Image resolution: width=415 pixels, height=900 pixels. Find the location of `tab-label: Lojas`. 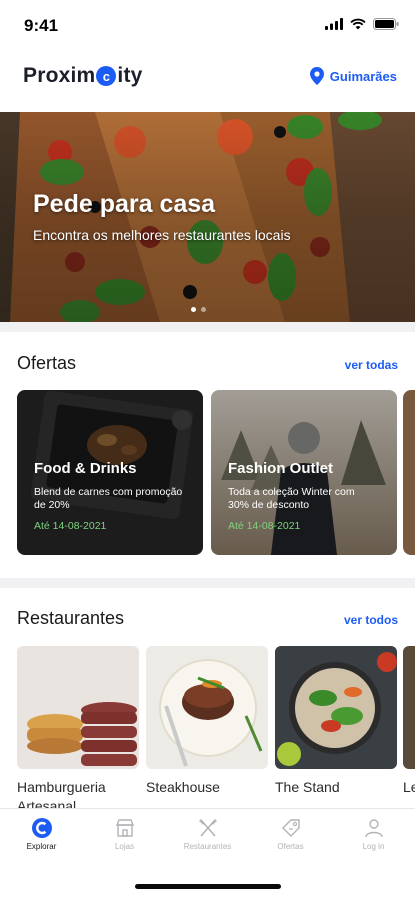

tab-label: Lojas is located at coordinates (124, 846).